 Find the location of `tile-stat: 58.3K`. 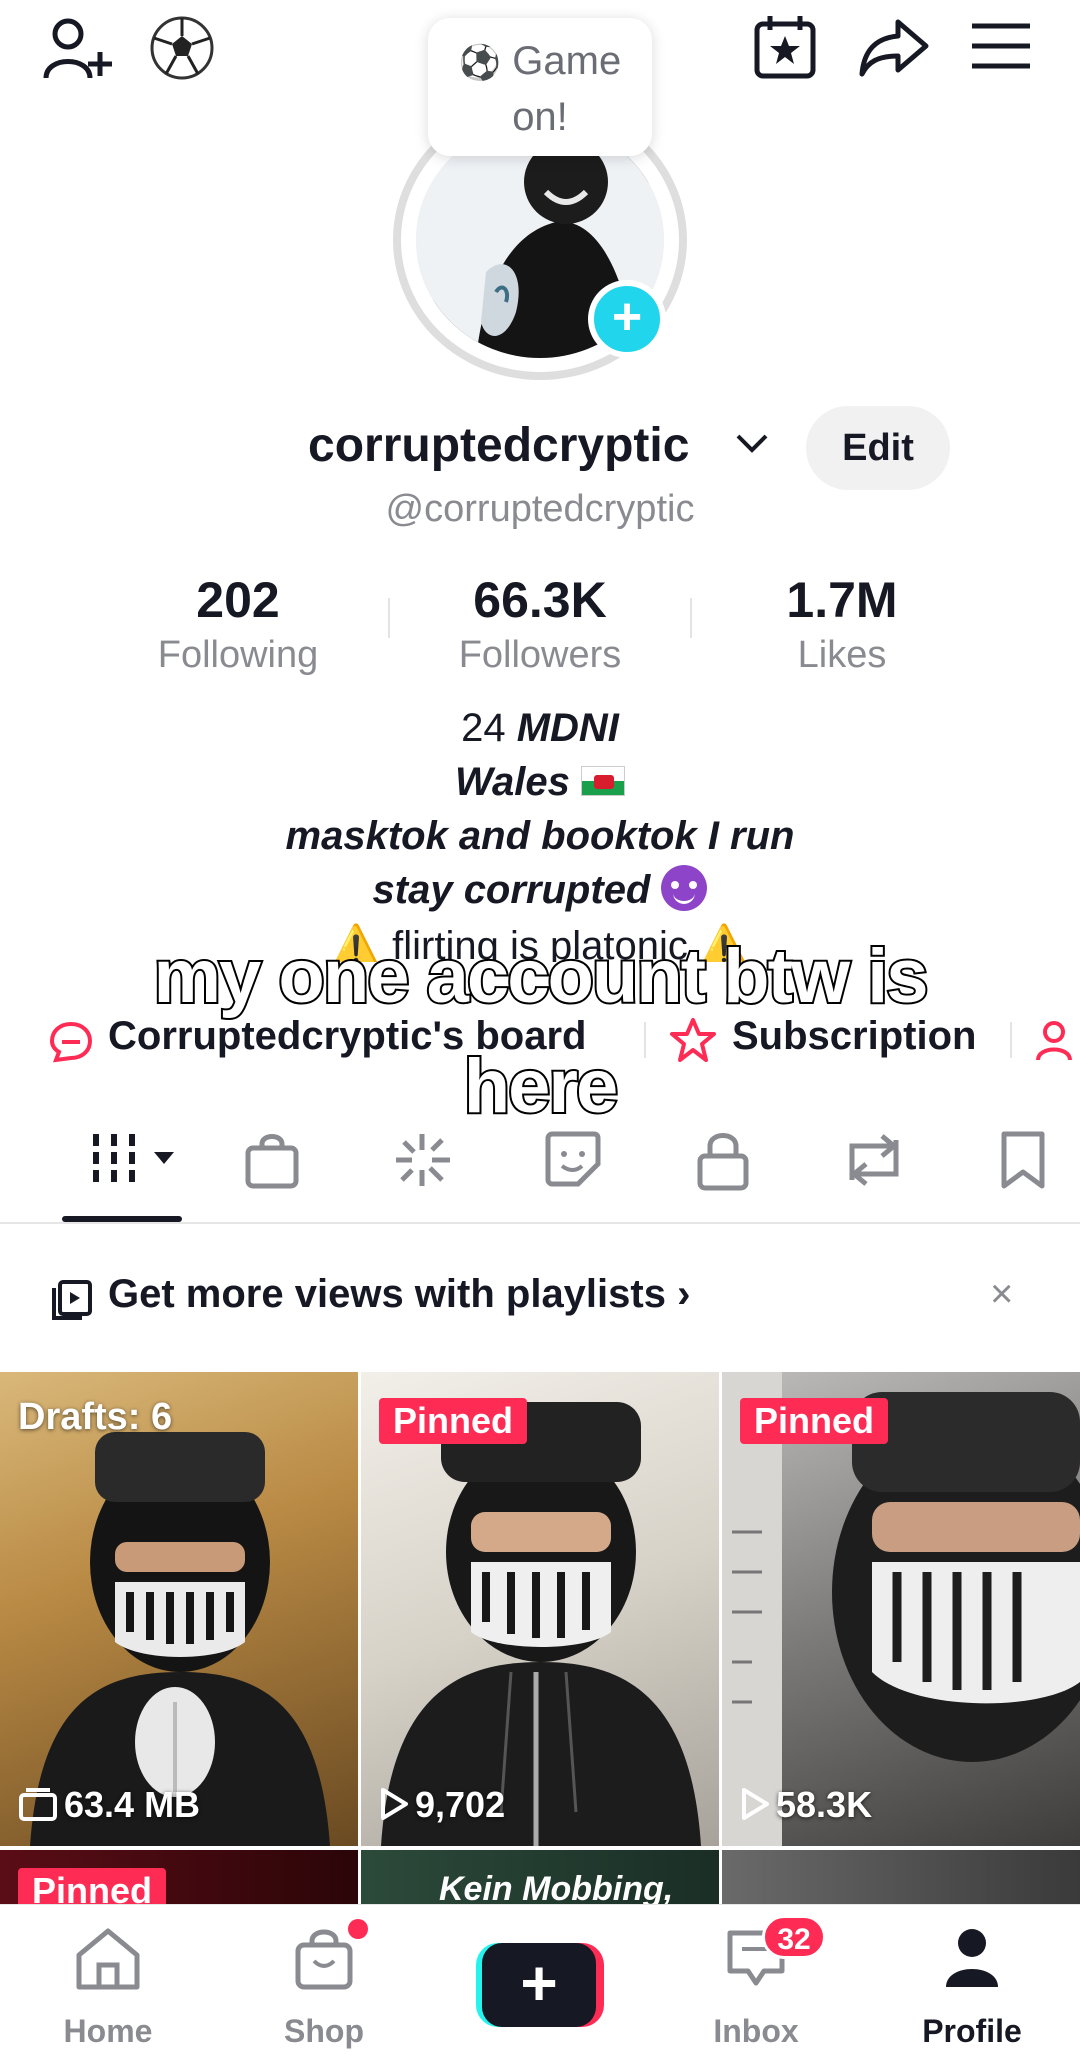

tile-stat: 58.3K is located at coordinates (806, 1805).